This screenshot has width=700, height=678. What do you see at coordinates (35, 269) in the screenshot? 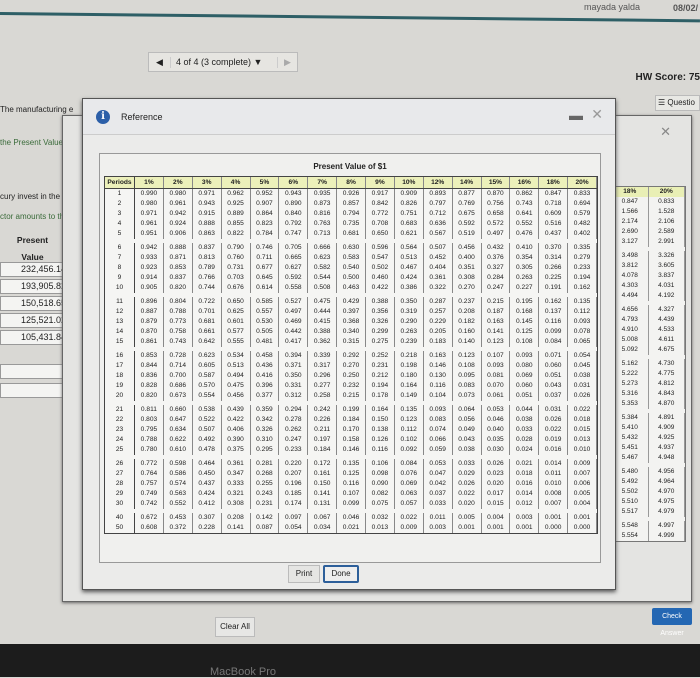
I see `pv-input: 232,456.14` at bounding box center [35, 269].